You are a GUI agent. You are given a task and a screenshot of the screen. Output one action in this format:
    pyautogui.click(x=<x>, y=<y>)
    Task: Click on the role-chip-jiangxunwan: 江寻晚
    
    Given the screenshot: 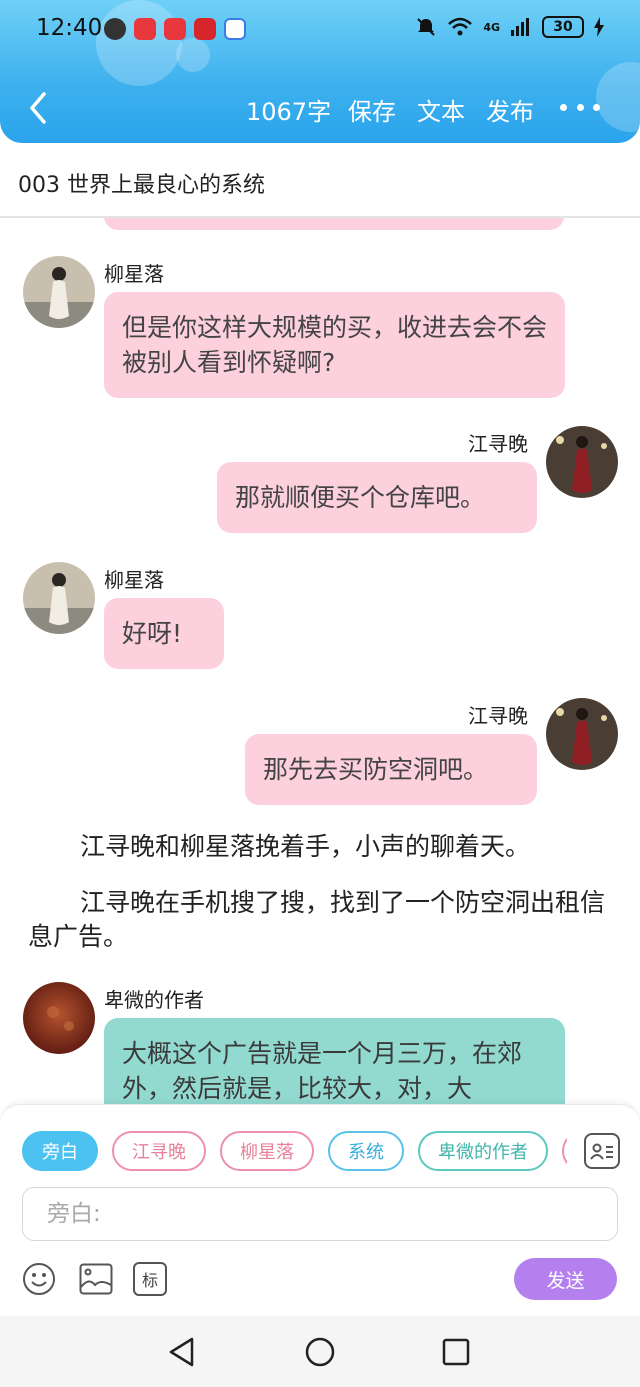 What is the action you would take?
    pyautogui.click(x=159, y=1151)
    